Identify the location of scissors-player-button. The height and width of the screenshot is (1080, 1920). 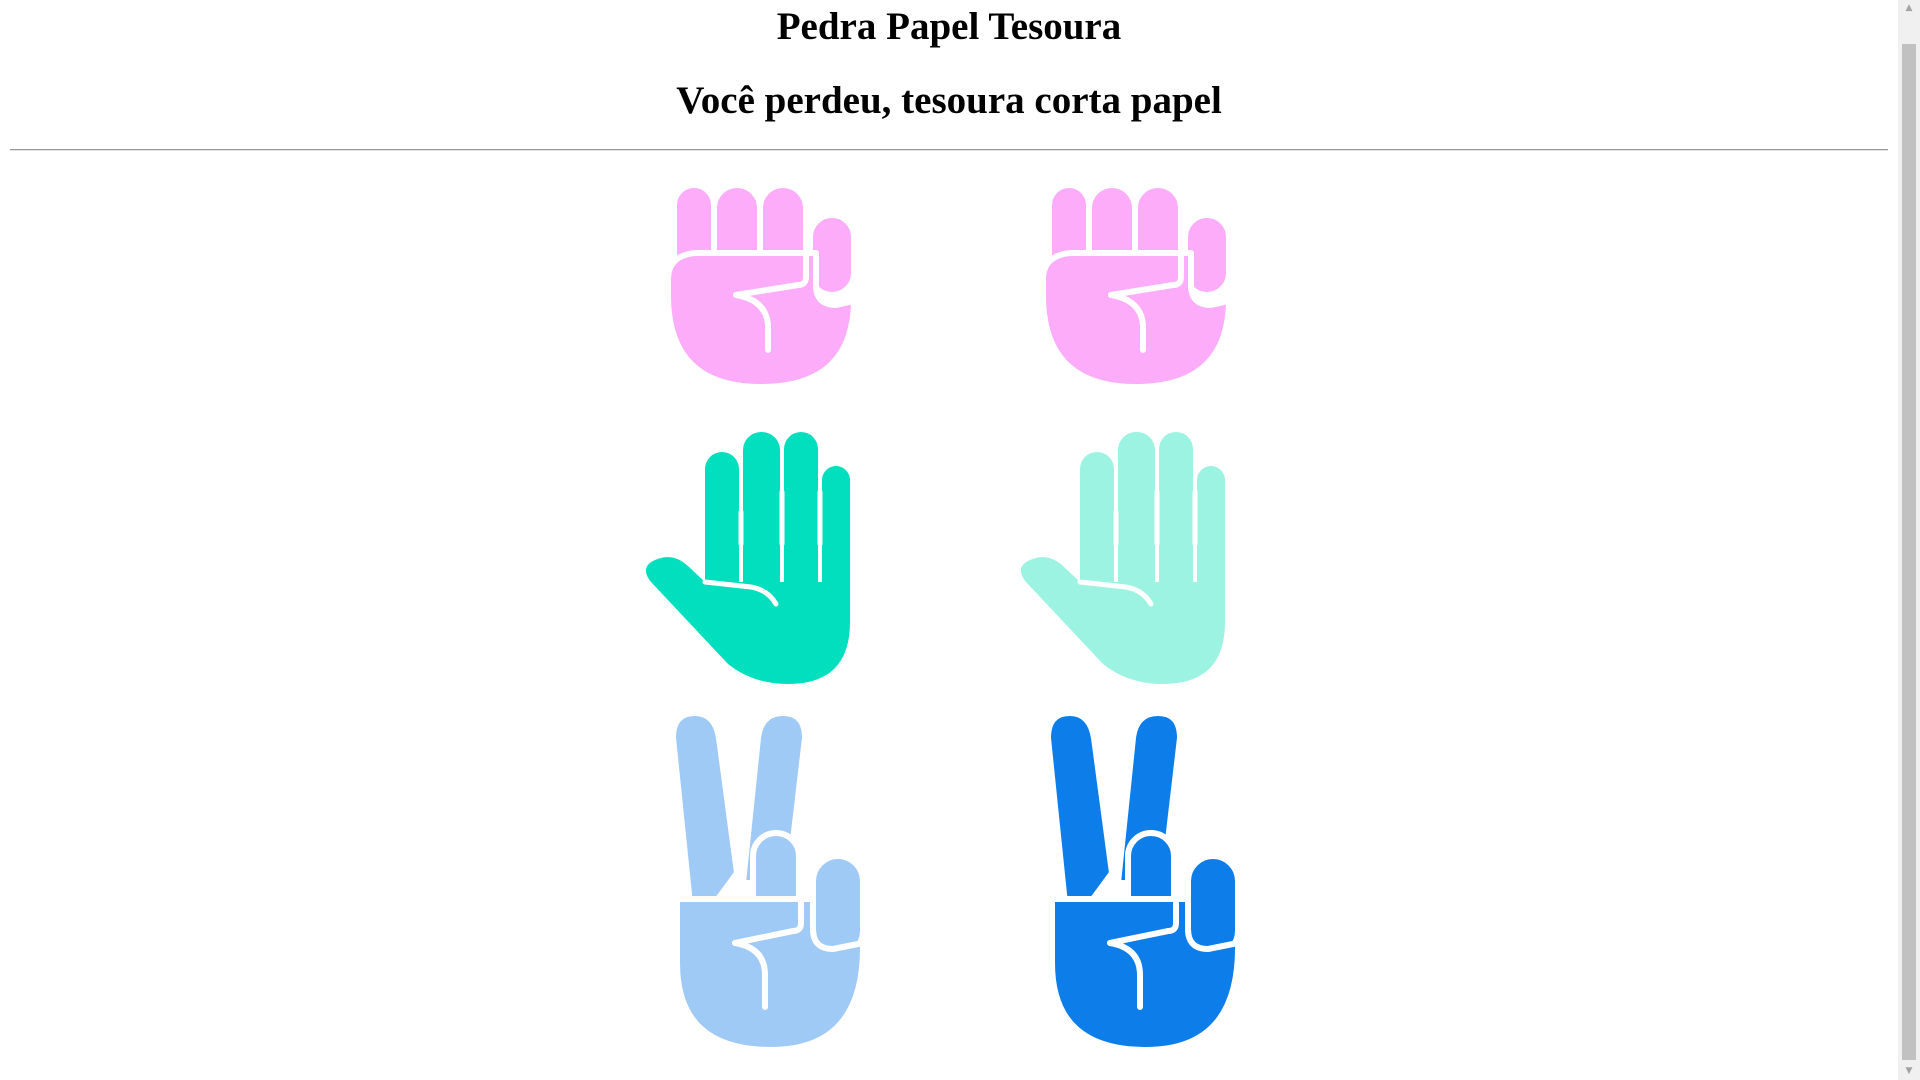
(759, 881).